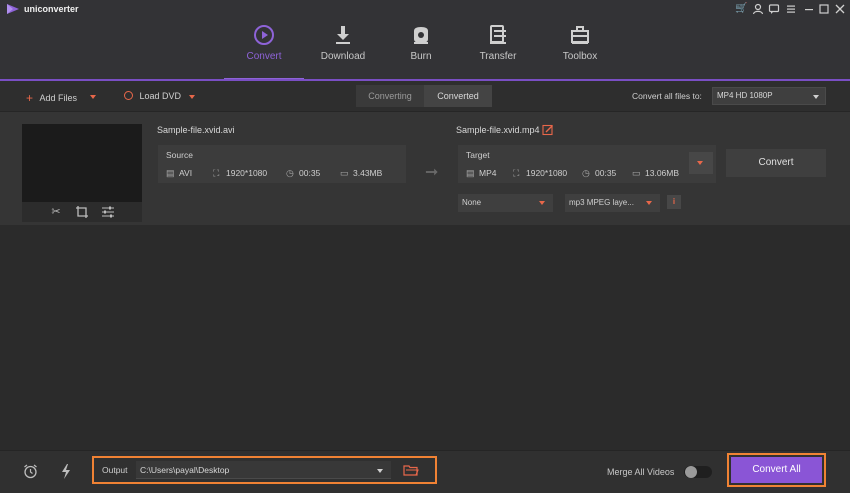  Describe the element at coordinates (824, 9) in the screenshot. I see `maximize-icon` at that location.